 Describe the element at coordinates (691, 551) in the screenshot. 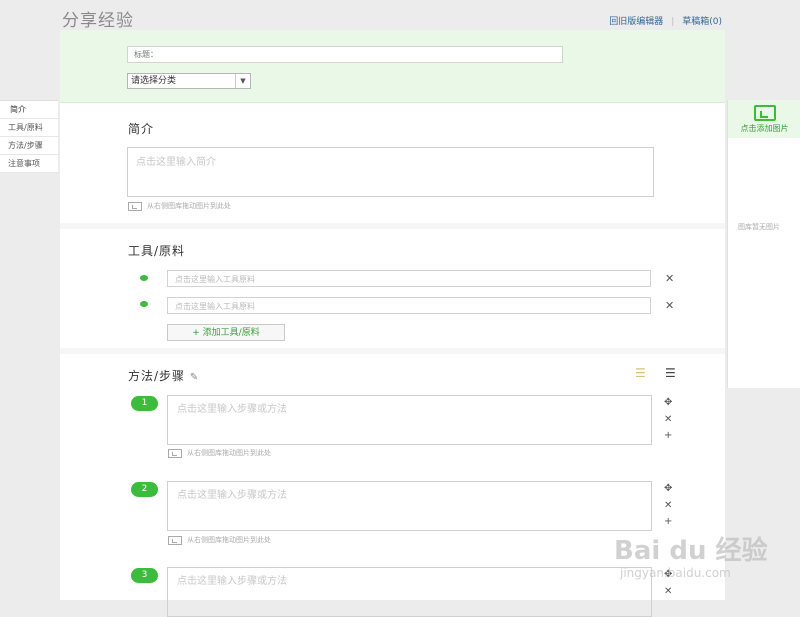

I see `baidu-logo-watermark: Bai du 经验` at that location.